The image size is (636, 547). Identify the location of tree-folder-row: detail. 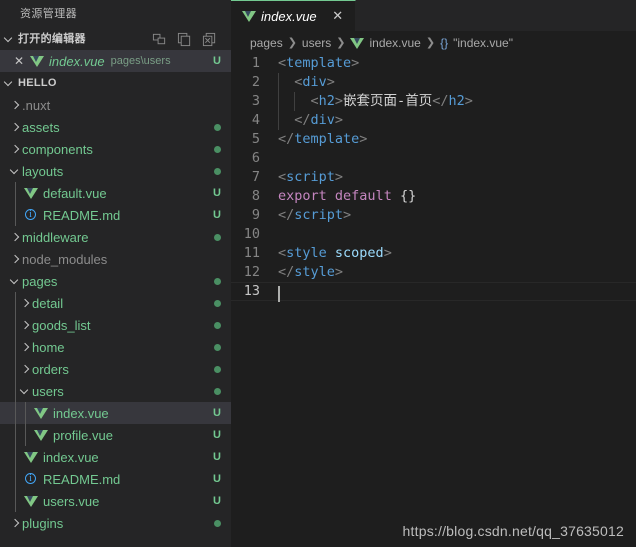
(115, 303).